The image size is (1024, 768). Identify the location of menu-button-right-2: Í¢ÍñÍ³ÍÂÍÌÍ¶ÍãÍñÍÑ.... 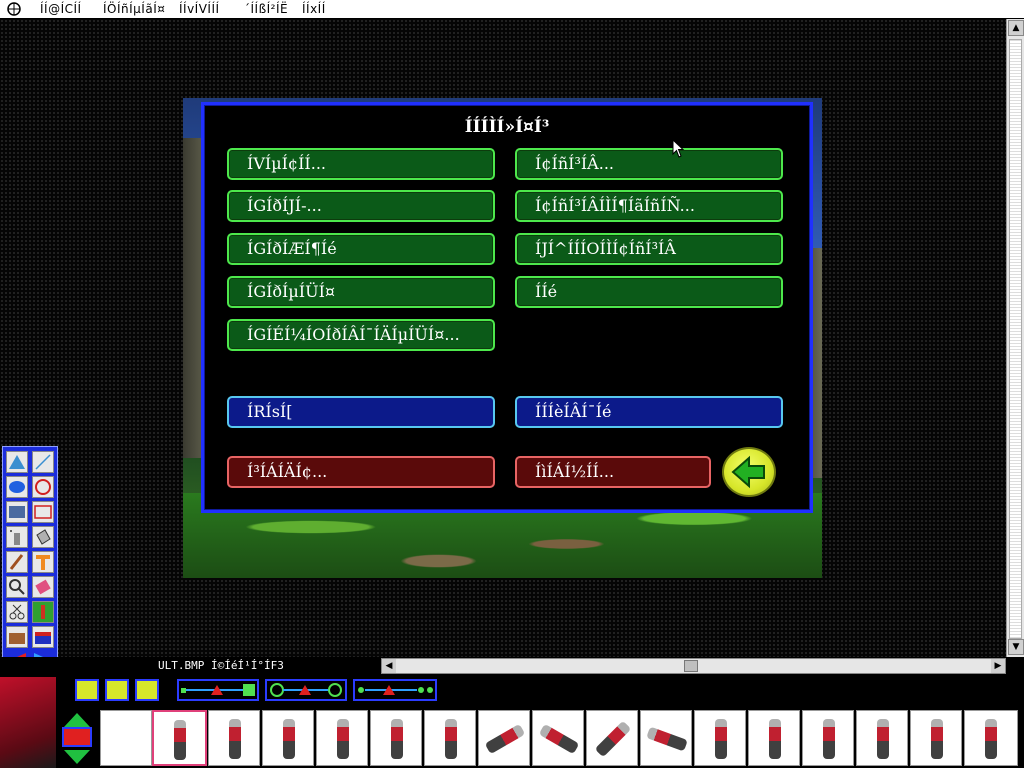
(649, 206).